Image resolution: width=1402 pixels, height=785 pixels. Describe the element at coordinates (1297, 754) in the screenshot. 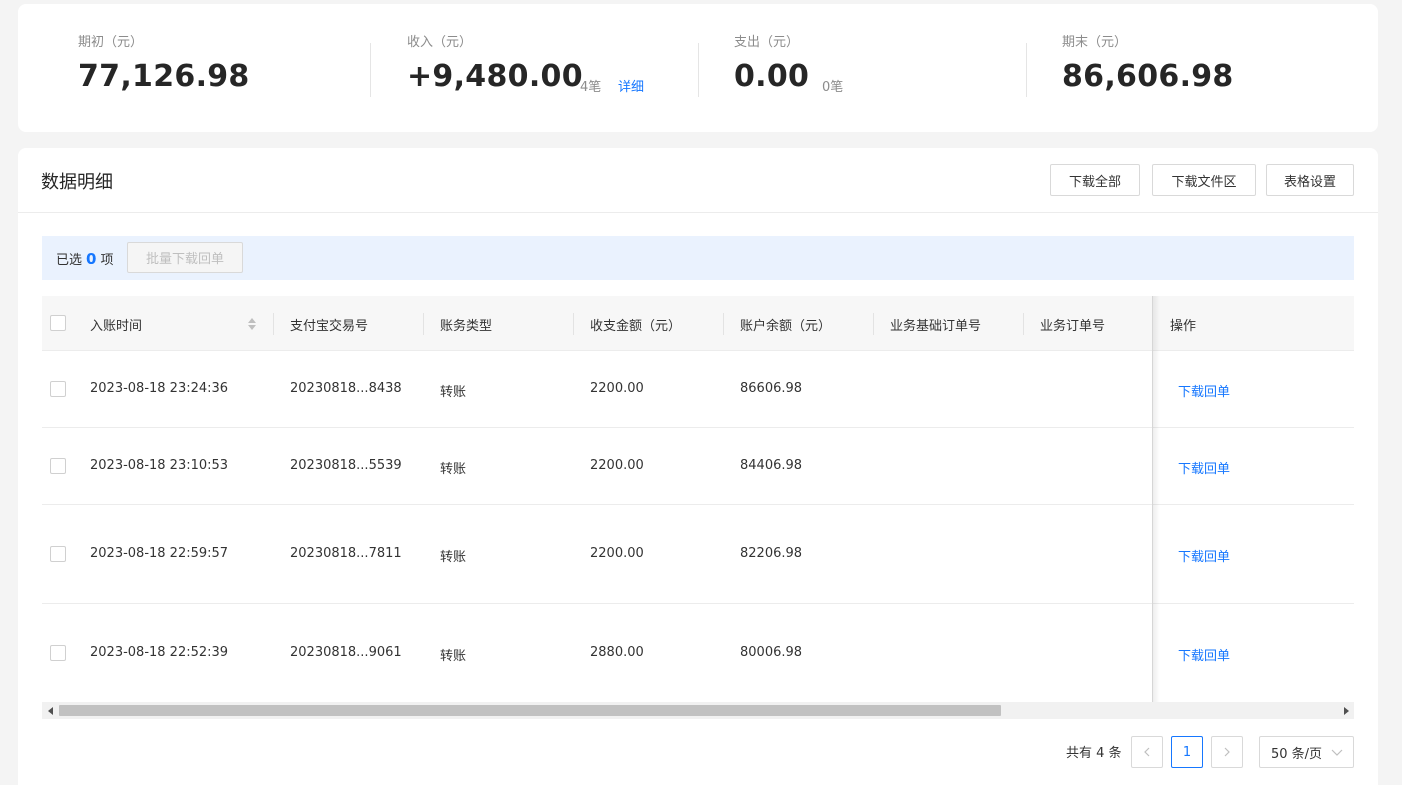

I see `page-size-value: 50 条/页` at that location.